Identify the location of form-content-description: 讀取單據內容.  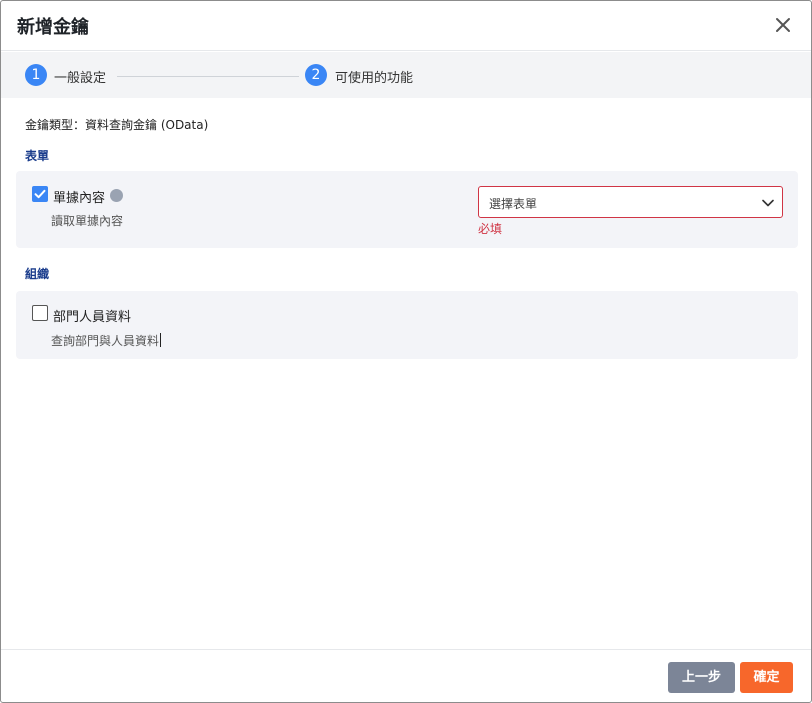
(87, 221).